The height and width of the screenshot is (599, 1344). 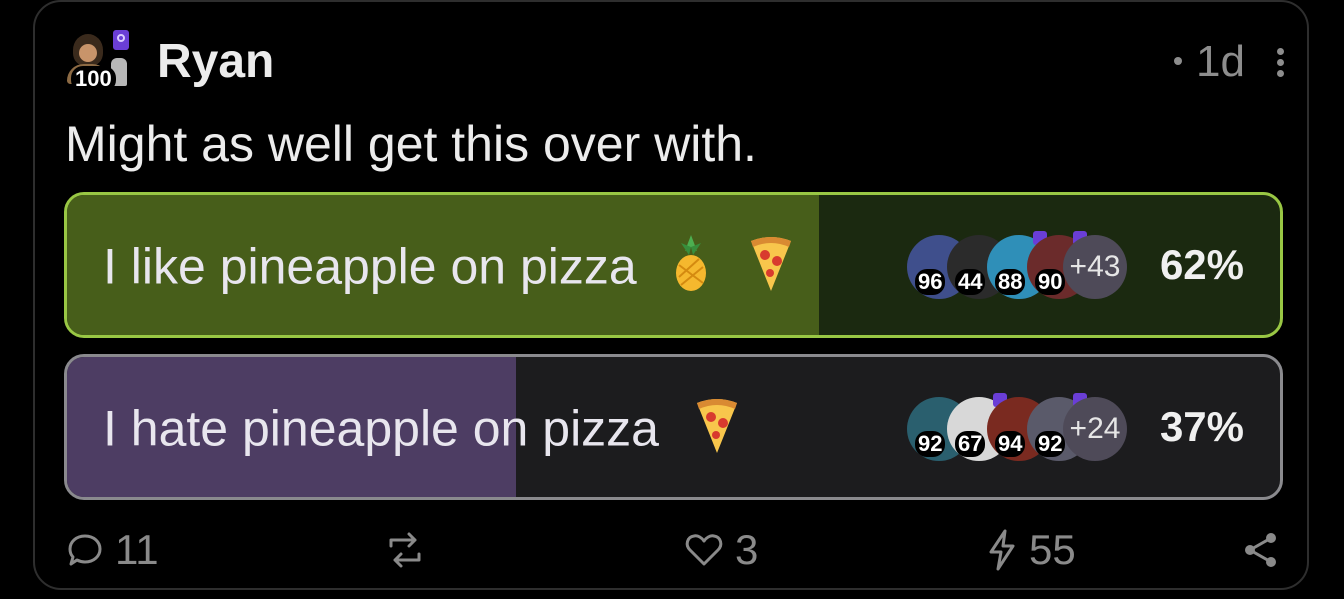 What do you see at coordinates (691, 270) in the screenshot?
I see `pineapple-emoji` at bounding box center [691, 270].